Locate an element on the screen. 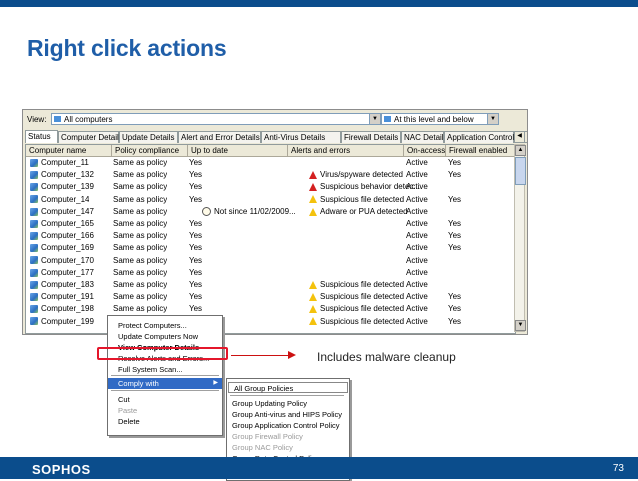 The height and width of the screenshot is (481, 638). cell-text: Suspicious file detected is located at coordinates (362, 199).